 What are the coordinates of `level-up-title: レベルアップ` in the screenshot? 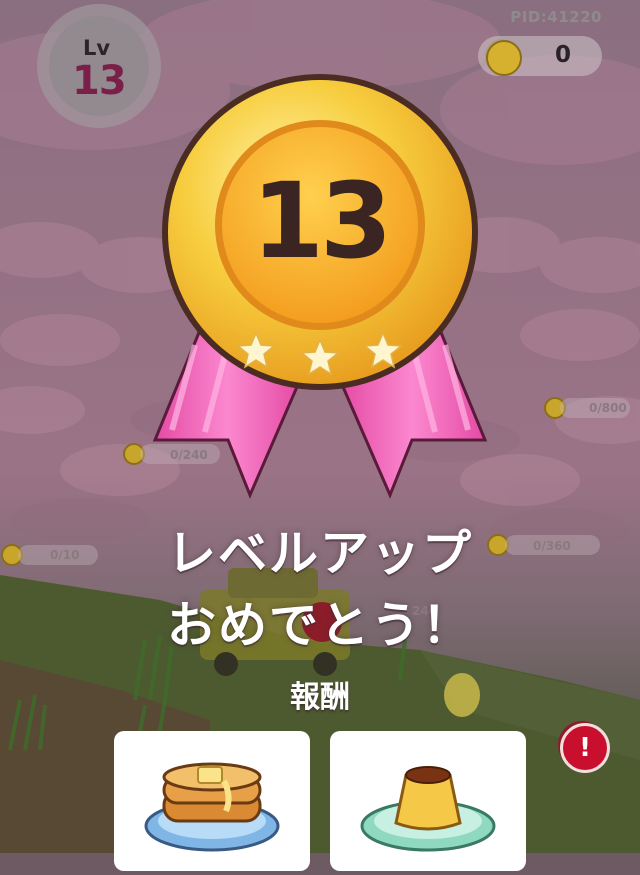 It's located at (319, 553).